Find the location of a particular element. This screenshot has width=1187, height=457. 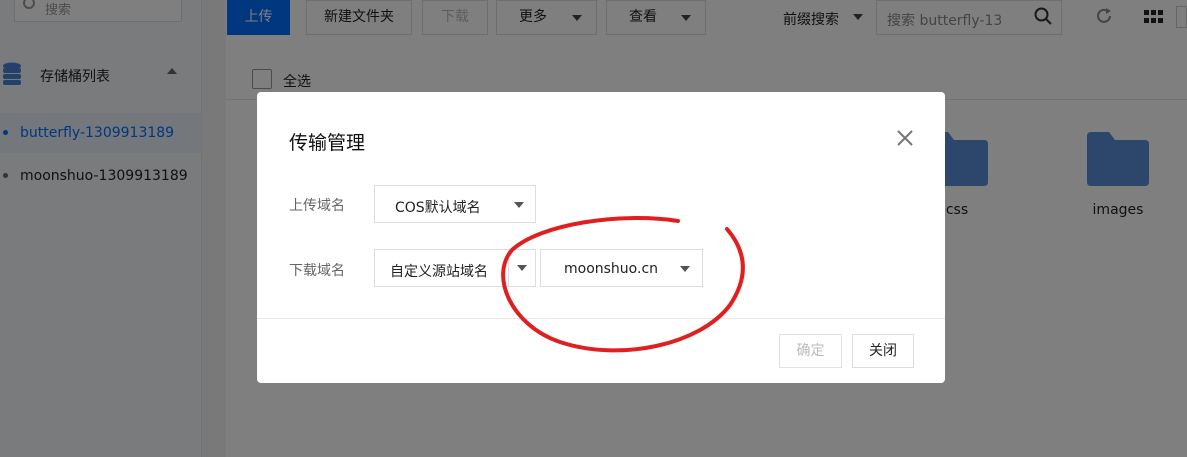

upload-domain-select: COS默认域名 is located at coordinates (455, 204).